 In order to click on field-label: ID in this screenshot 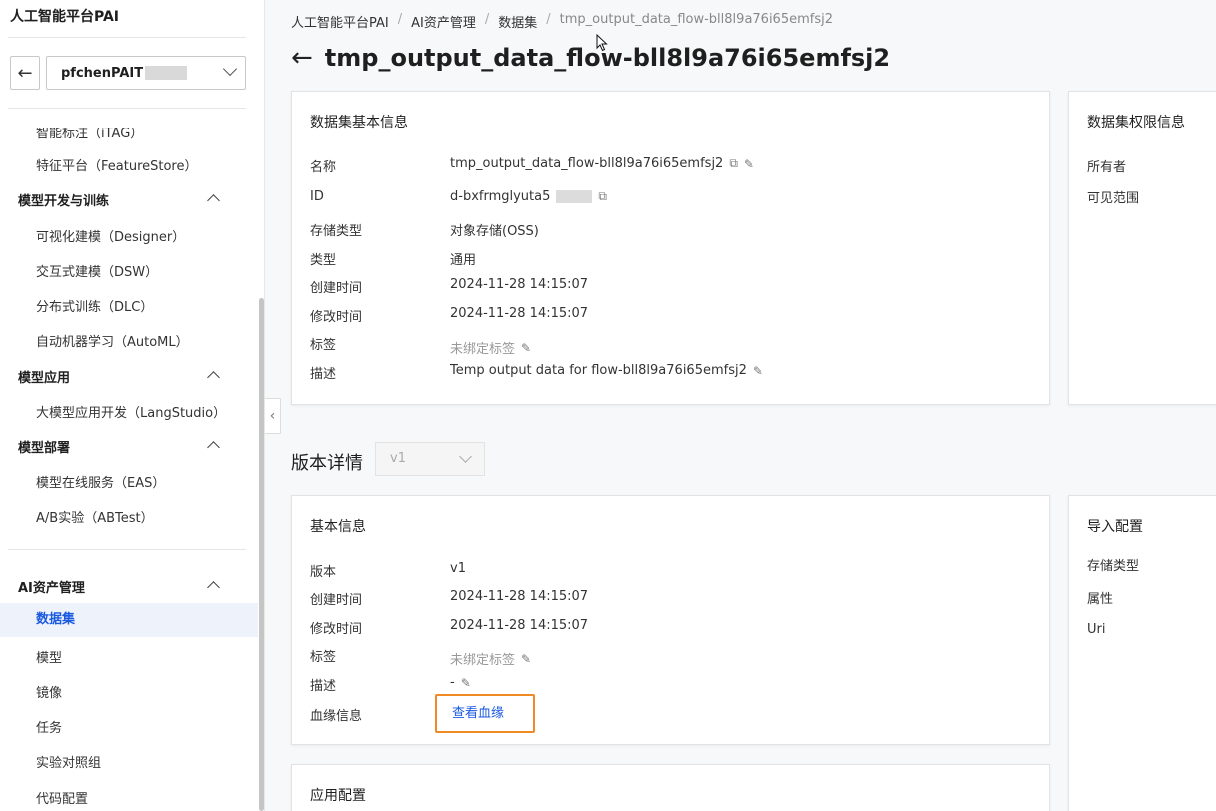, I will do `click(317, 196)`.